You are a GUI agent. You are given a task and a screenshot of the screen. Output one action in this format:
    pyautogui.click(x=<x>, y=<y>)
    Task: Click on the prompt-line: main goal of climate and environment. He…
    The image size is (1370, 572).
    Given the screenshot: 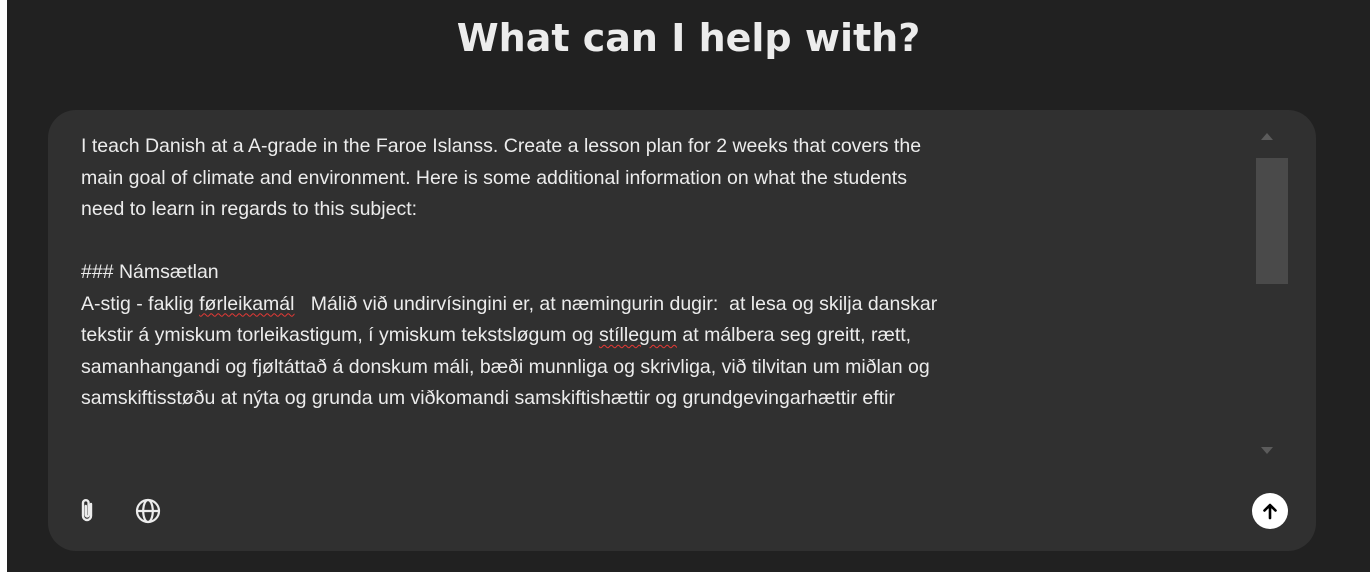 What is the action you would take?
    pyautogui.click(x=494, y=177)
    